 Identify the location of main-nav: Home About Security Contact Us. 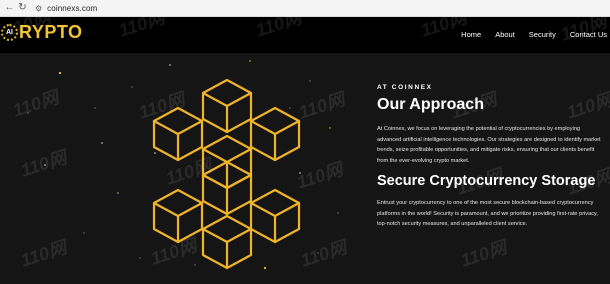
(527, 34).